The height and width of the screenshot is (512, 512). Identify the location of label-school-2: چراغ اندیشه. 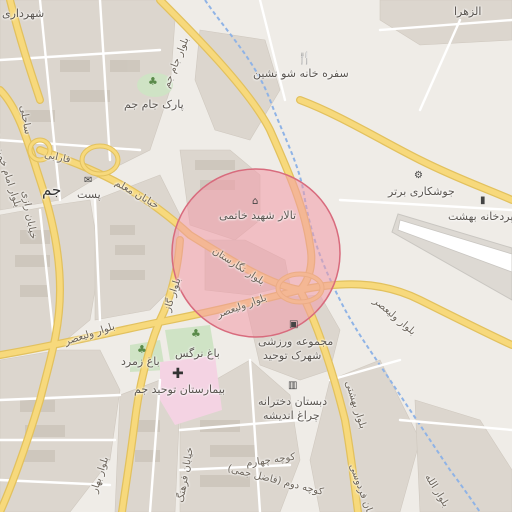
(291, 415).